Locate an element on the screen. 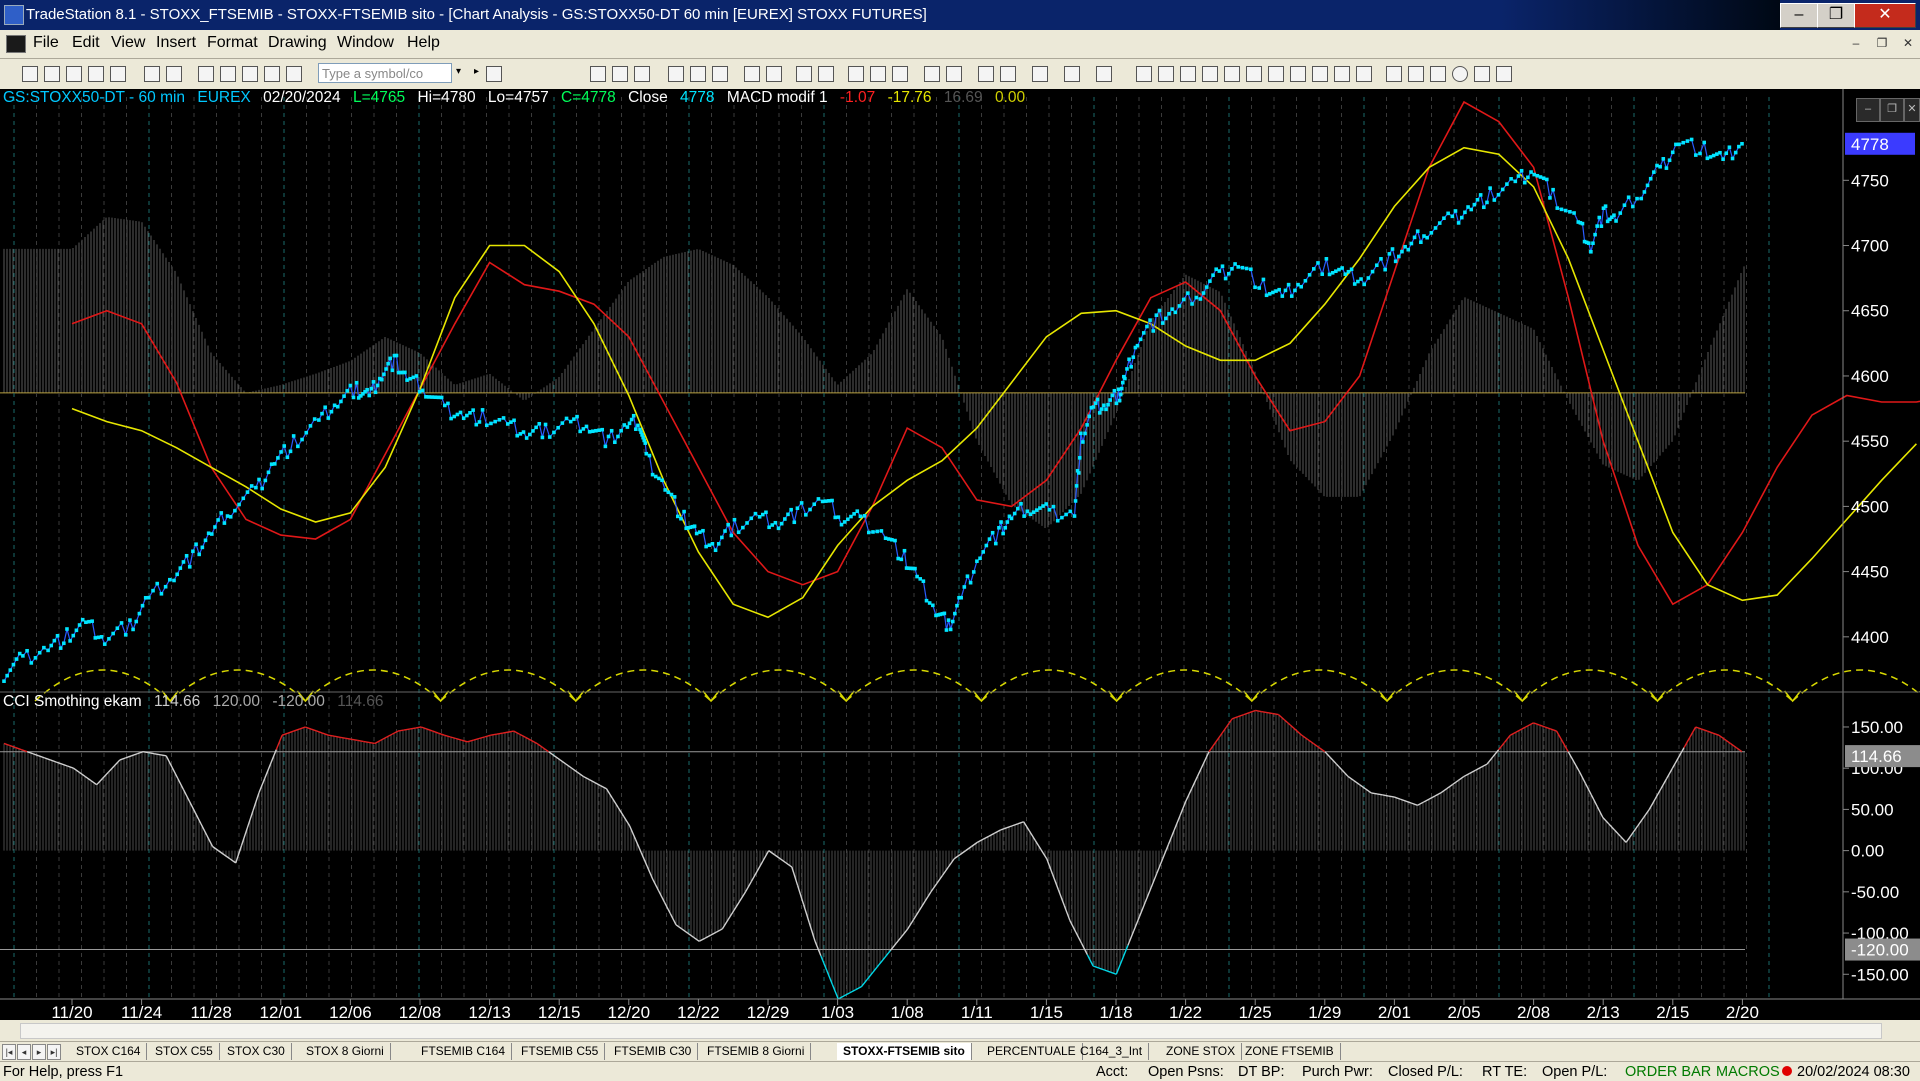 Image resolution: width=1920 pixels, height=1081 pixels. menu-format: Format is located at coordinates (232, 43).